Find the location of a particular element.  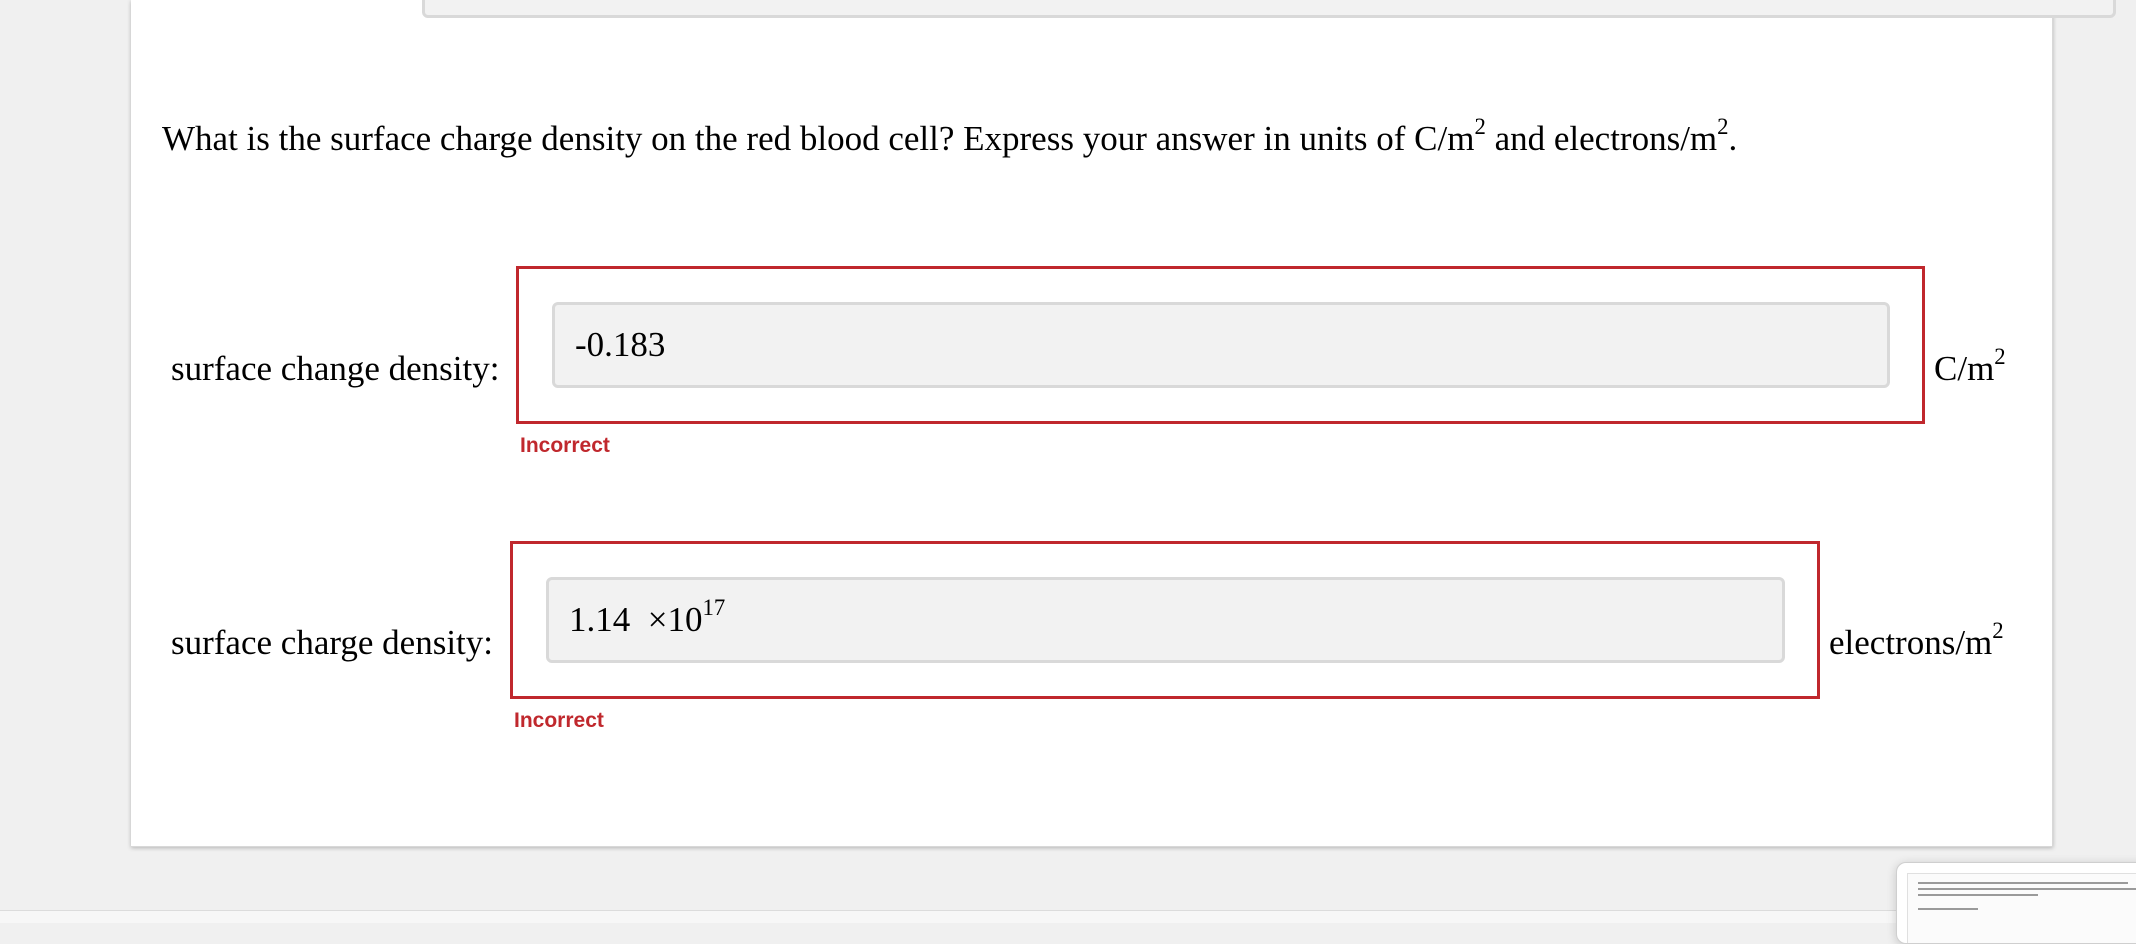

field-label-c-per-m2: surface change density: is located at coordinates (335, 368).